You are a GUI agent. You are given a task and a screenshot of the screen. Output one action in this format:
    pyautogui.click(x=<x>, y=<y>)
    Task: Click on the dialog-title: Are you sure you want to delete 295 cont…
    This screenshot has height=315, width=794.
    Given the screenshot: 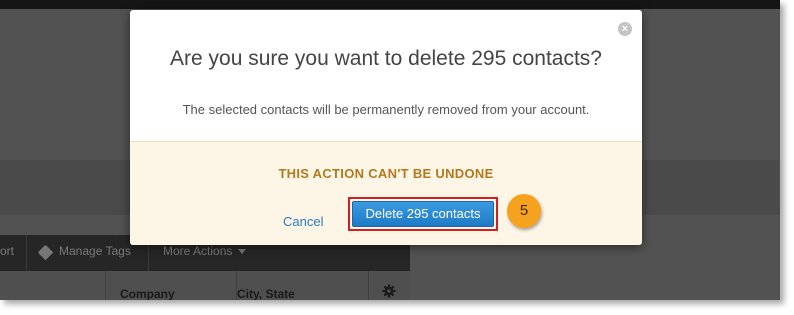 What is the action you would take?
    pyautogui.click(x=386, y=58)
    